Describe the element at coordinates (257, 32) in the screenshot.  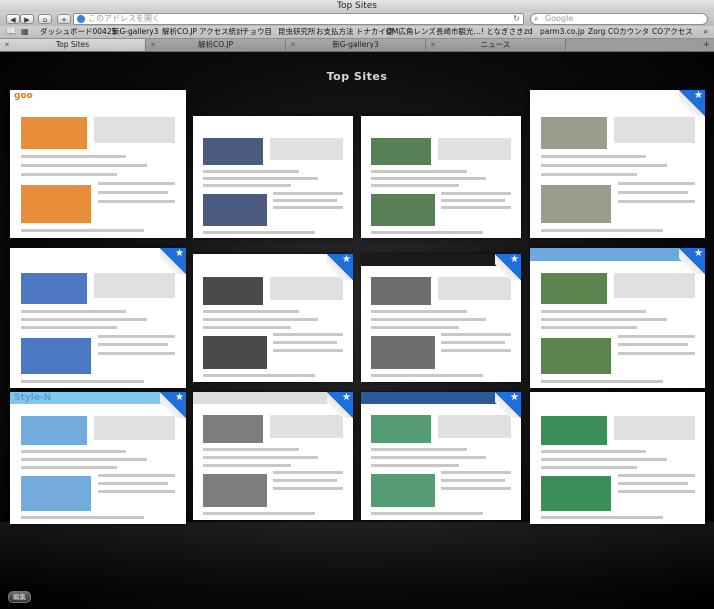
I see `bookmark-item: チョウ目` at that location.